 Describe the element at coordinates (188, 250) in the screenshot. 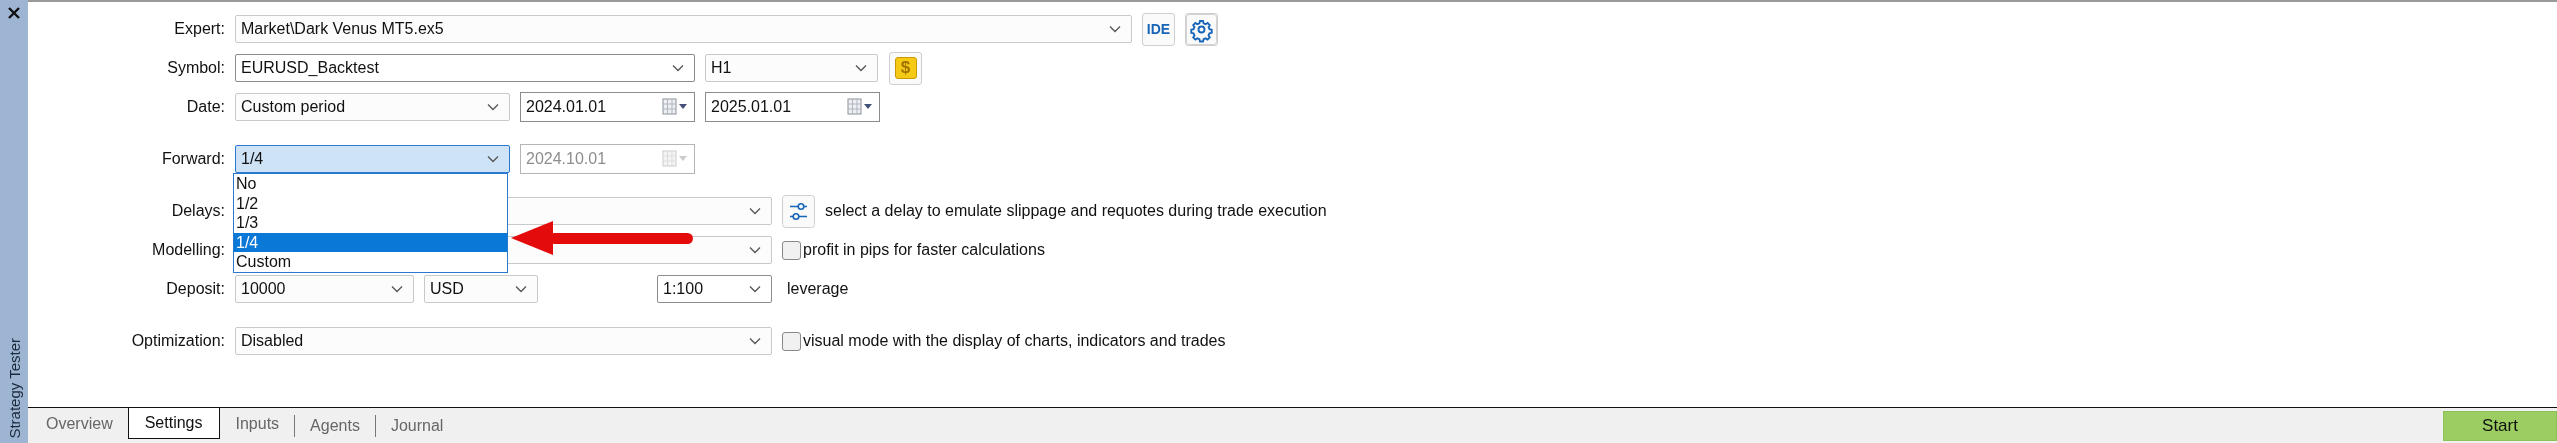

I see `field-label: Modelling:` at that location.